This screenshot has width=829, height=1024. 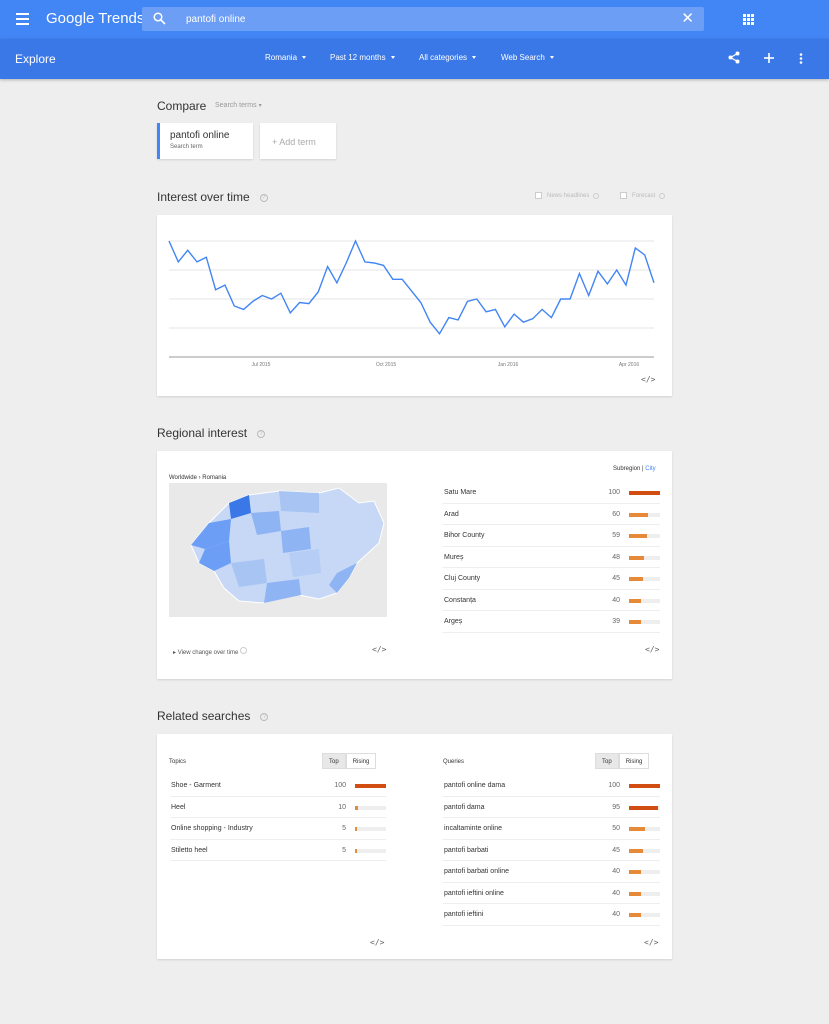 I want to click on search-icon, so click(x=159, y=18).